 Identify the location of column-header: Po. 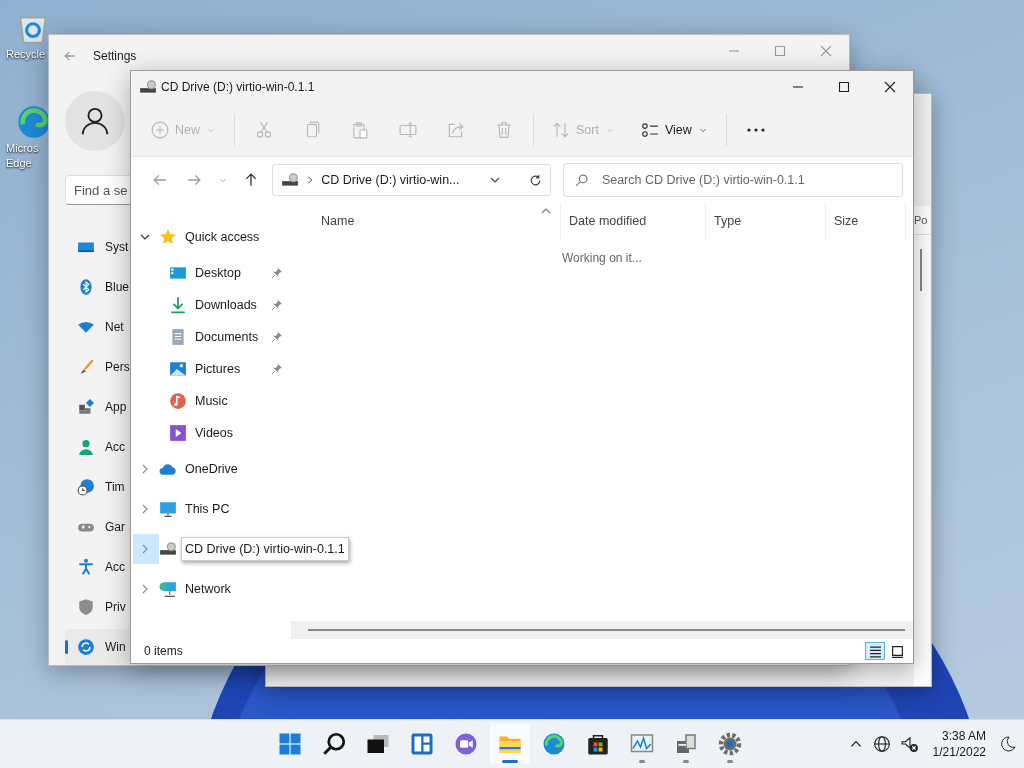
(921, 220).